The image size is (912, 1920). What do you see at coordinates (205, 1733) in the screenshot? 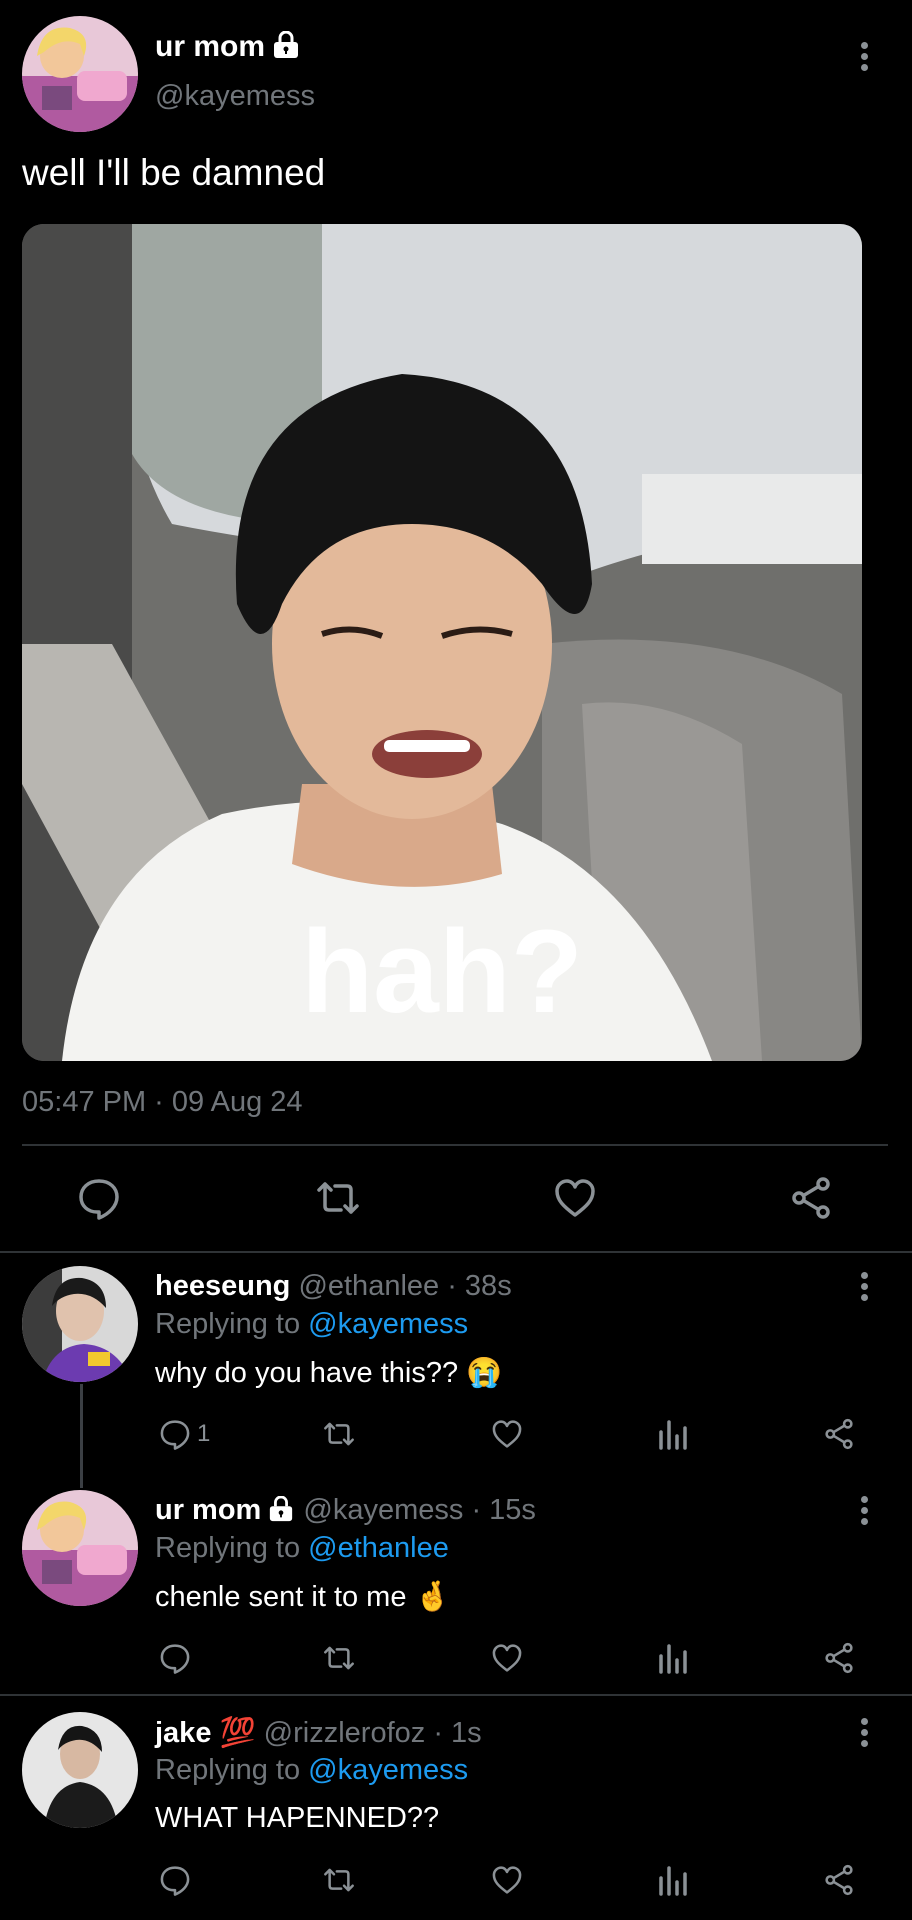
I see `display-name: jake 💯` at bounding box center [205, 1733].